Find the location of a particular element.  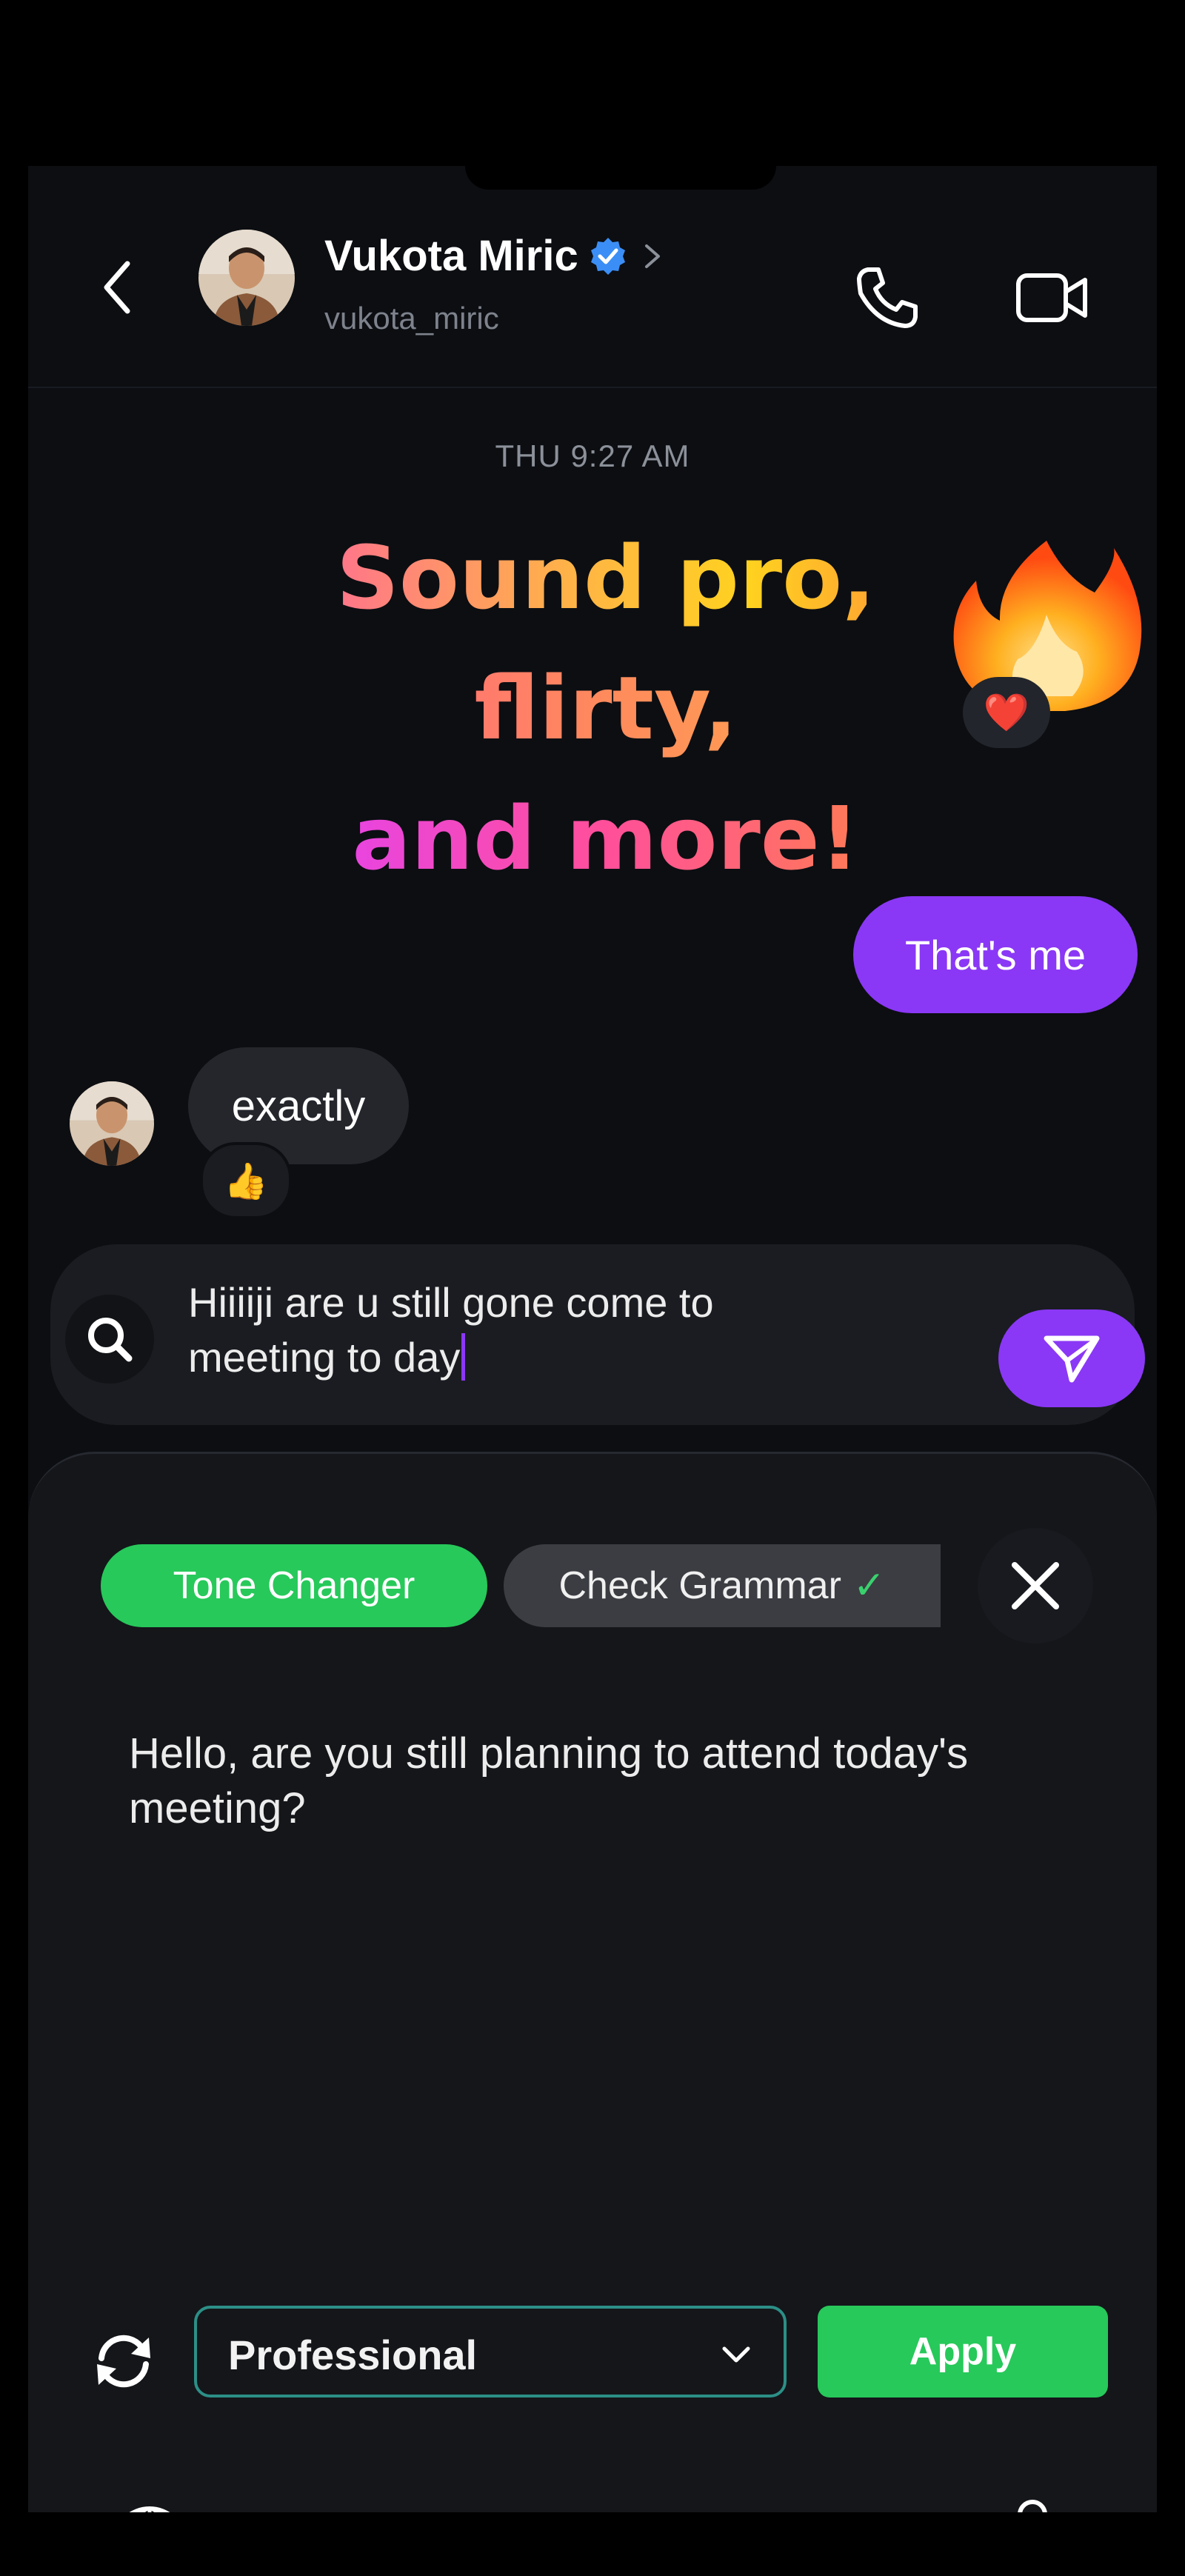

send-icon is located at coordinates (1072, 1359).